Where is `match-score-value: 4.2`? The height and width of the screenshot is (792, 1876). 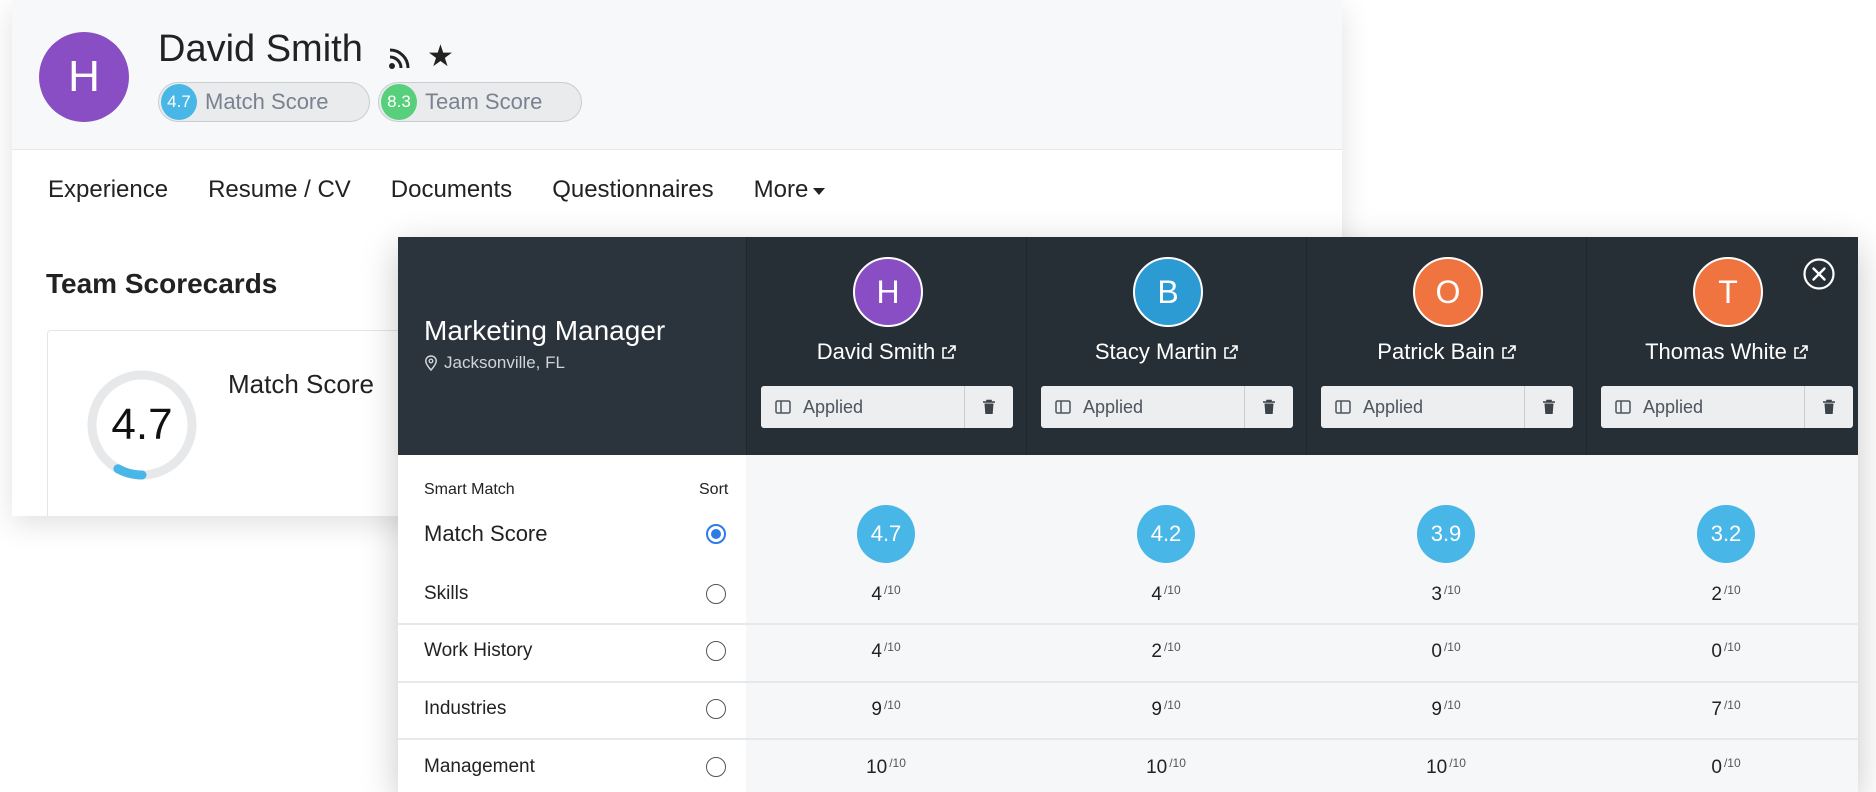
match-score-value: 4.2 is located at coordinates (1166, 534).